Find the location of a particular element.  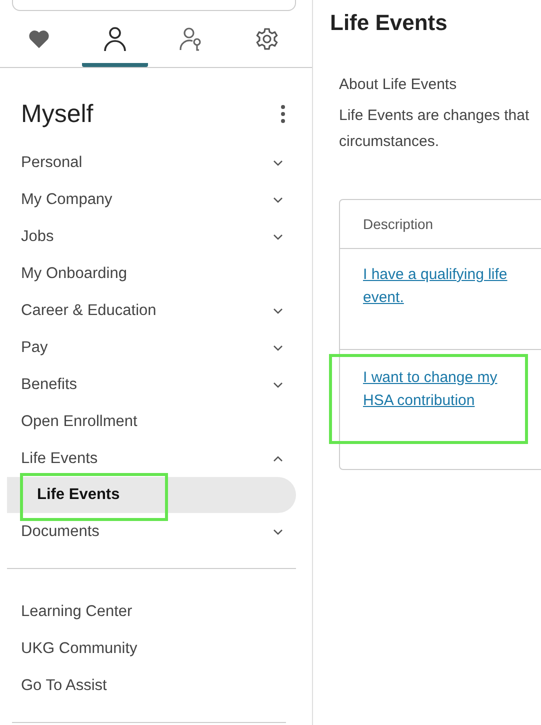

nav-item: Life Events is located at coordinates (156, 458).